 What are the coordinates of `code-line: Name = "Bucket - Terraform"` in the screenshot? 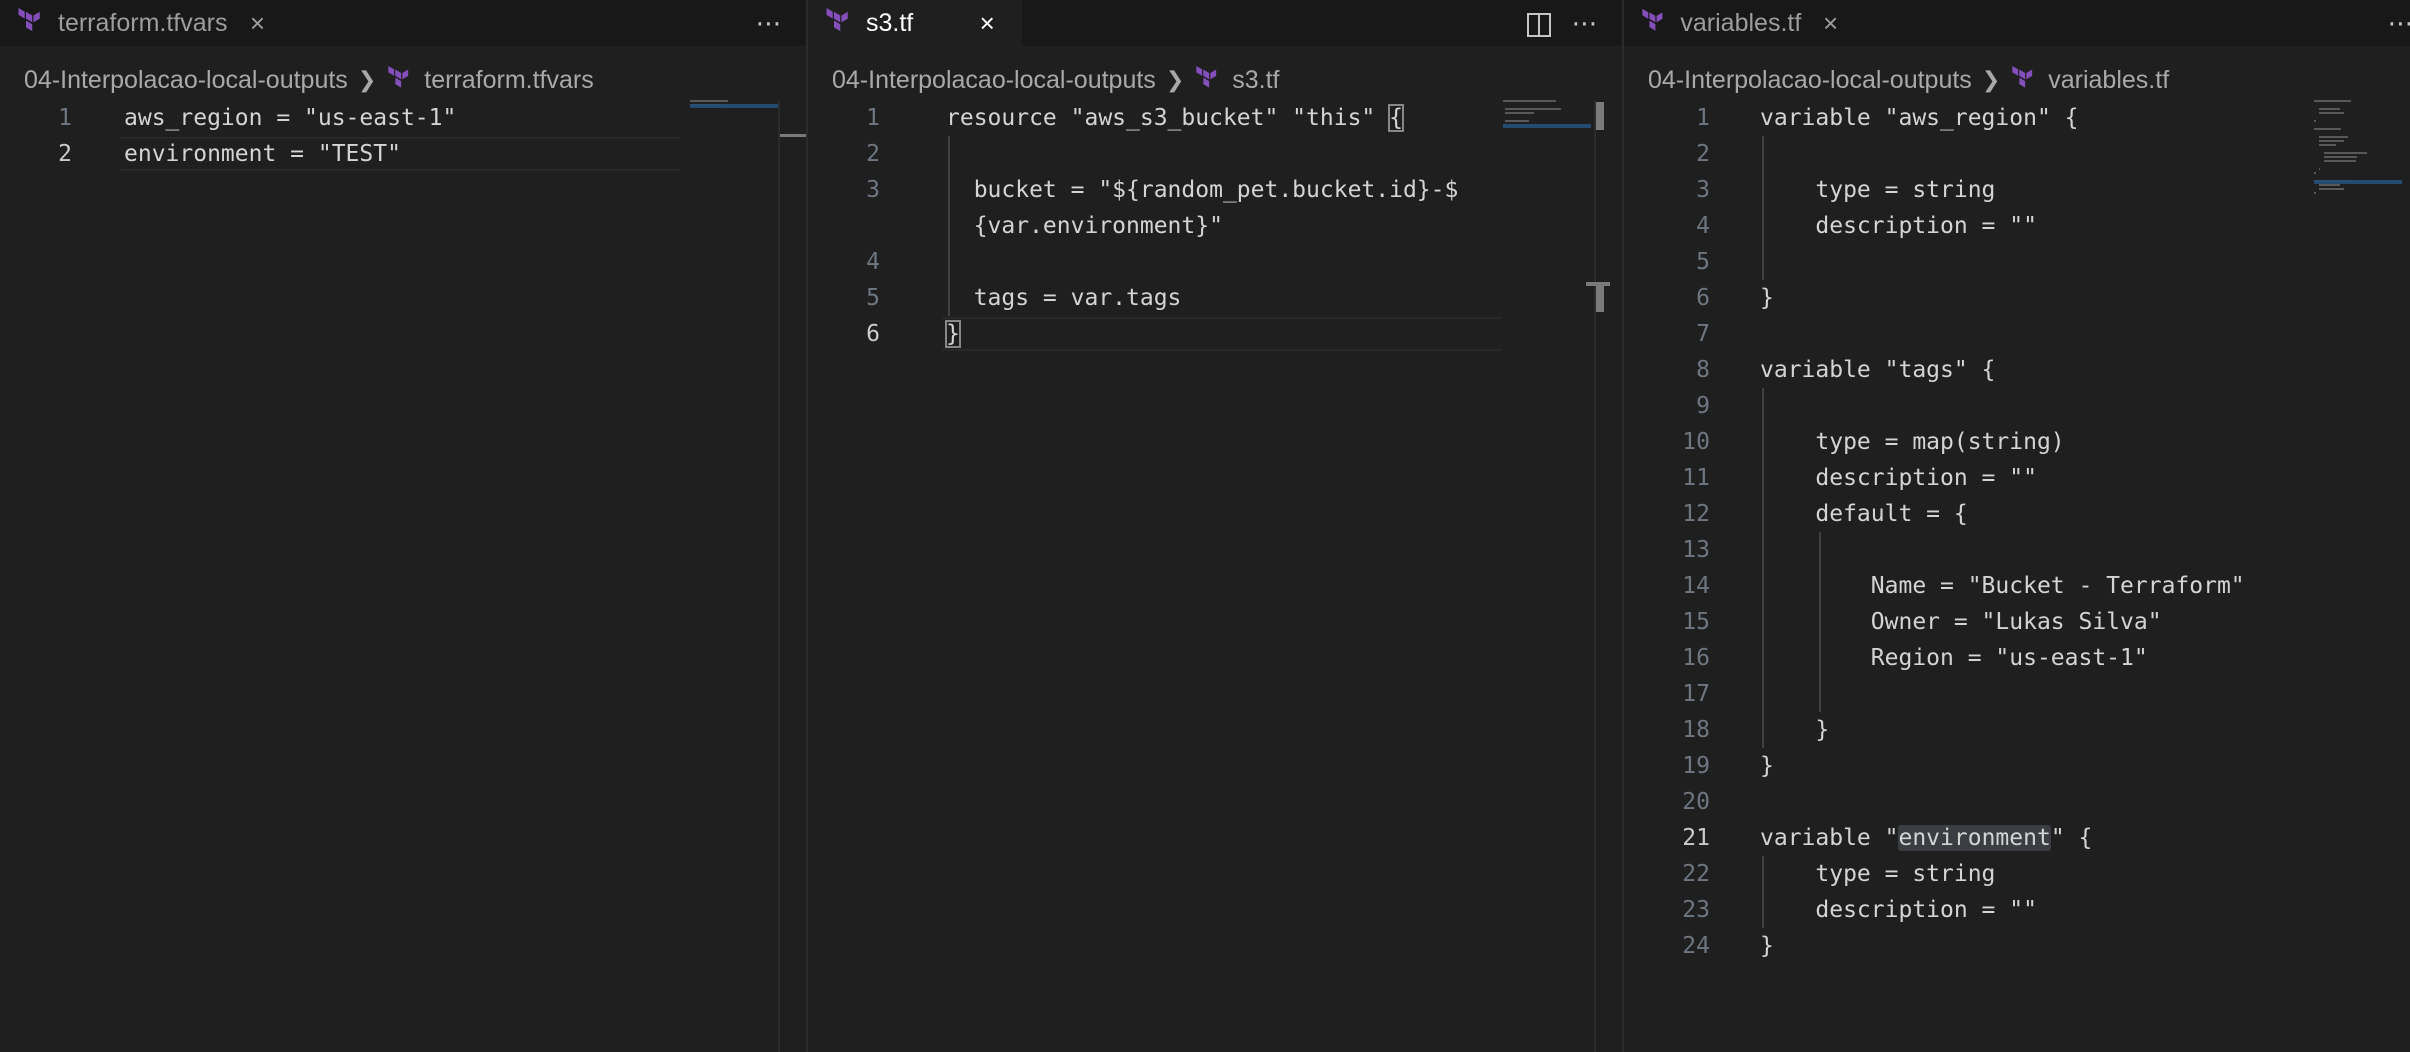 It's located at (2002, 586).